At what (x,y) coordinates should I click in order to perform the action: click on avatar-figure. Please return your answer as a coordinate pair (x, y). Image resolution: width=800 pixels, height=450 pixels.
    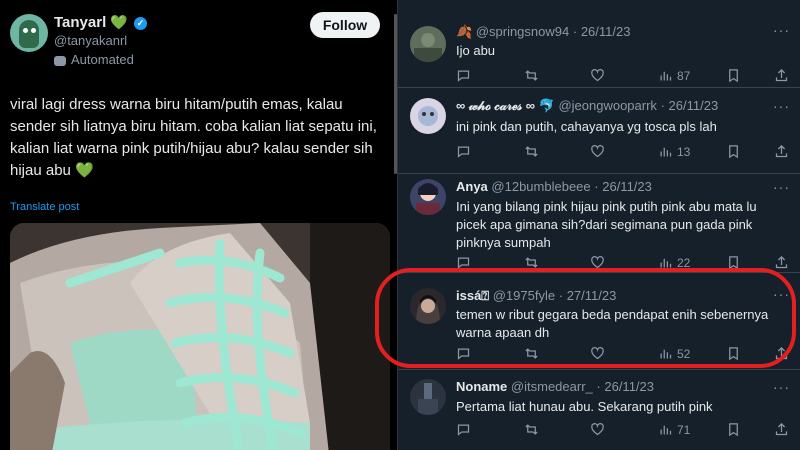
    Looking at the image, I should click on (29, 34).